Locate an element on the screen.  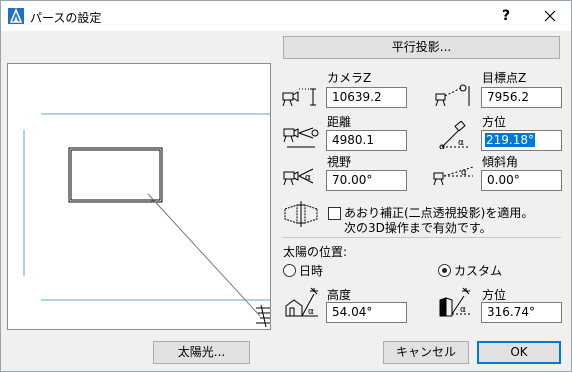
ok-button: OK is located at coordinates (519, 352).